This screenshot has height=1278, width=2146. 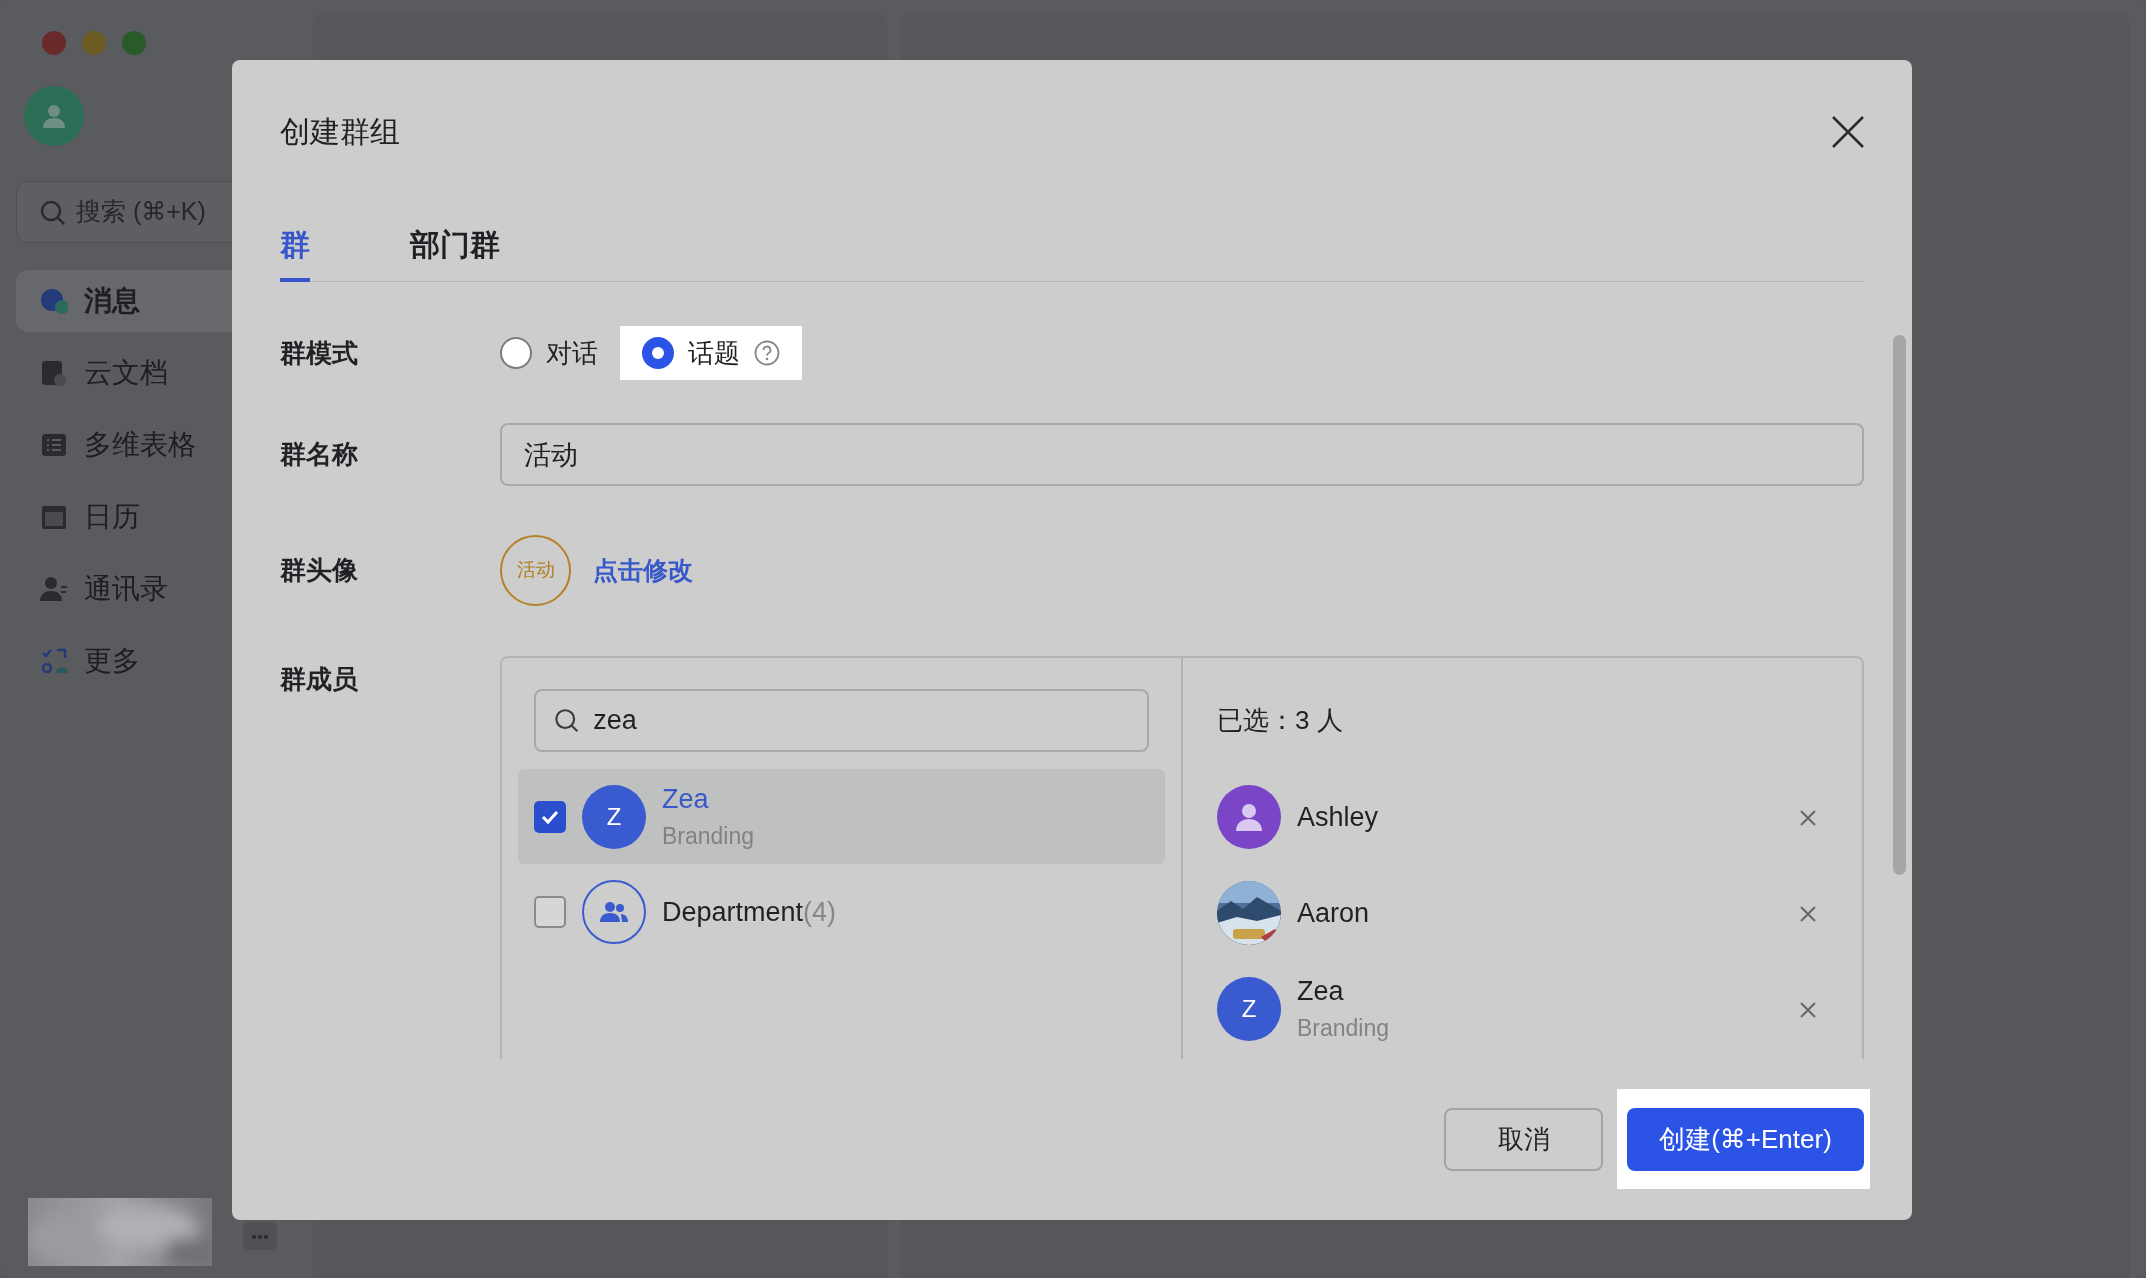 What do you see at coordinates (54, 445) in the screenshot?
I see `table-icon` at bounding box center [54, 445].